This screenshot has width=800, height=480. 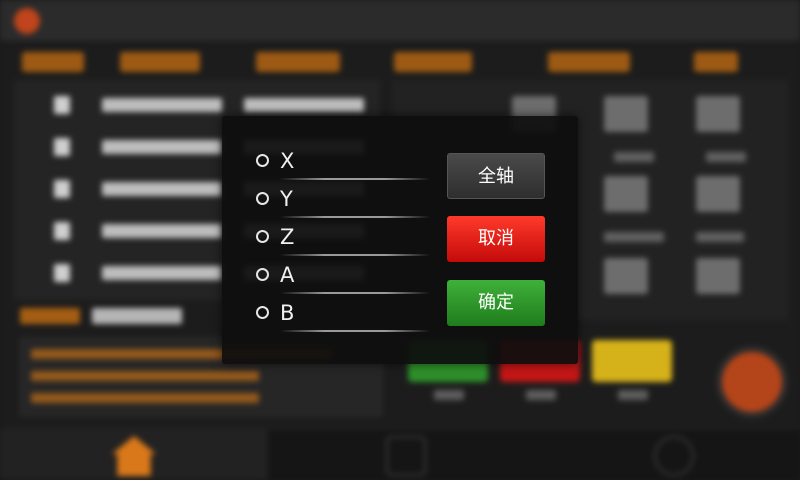 I want to click on status-value, so click(x=137, y=316).